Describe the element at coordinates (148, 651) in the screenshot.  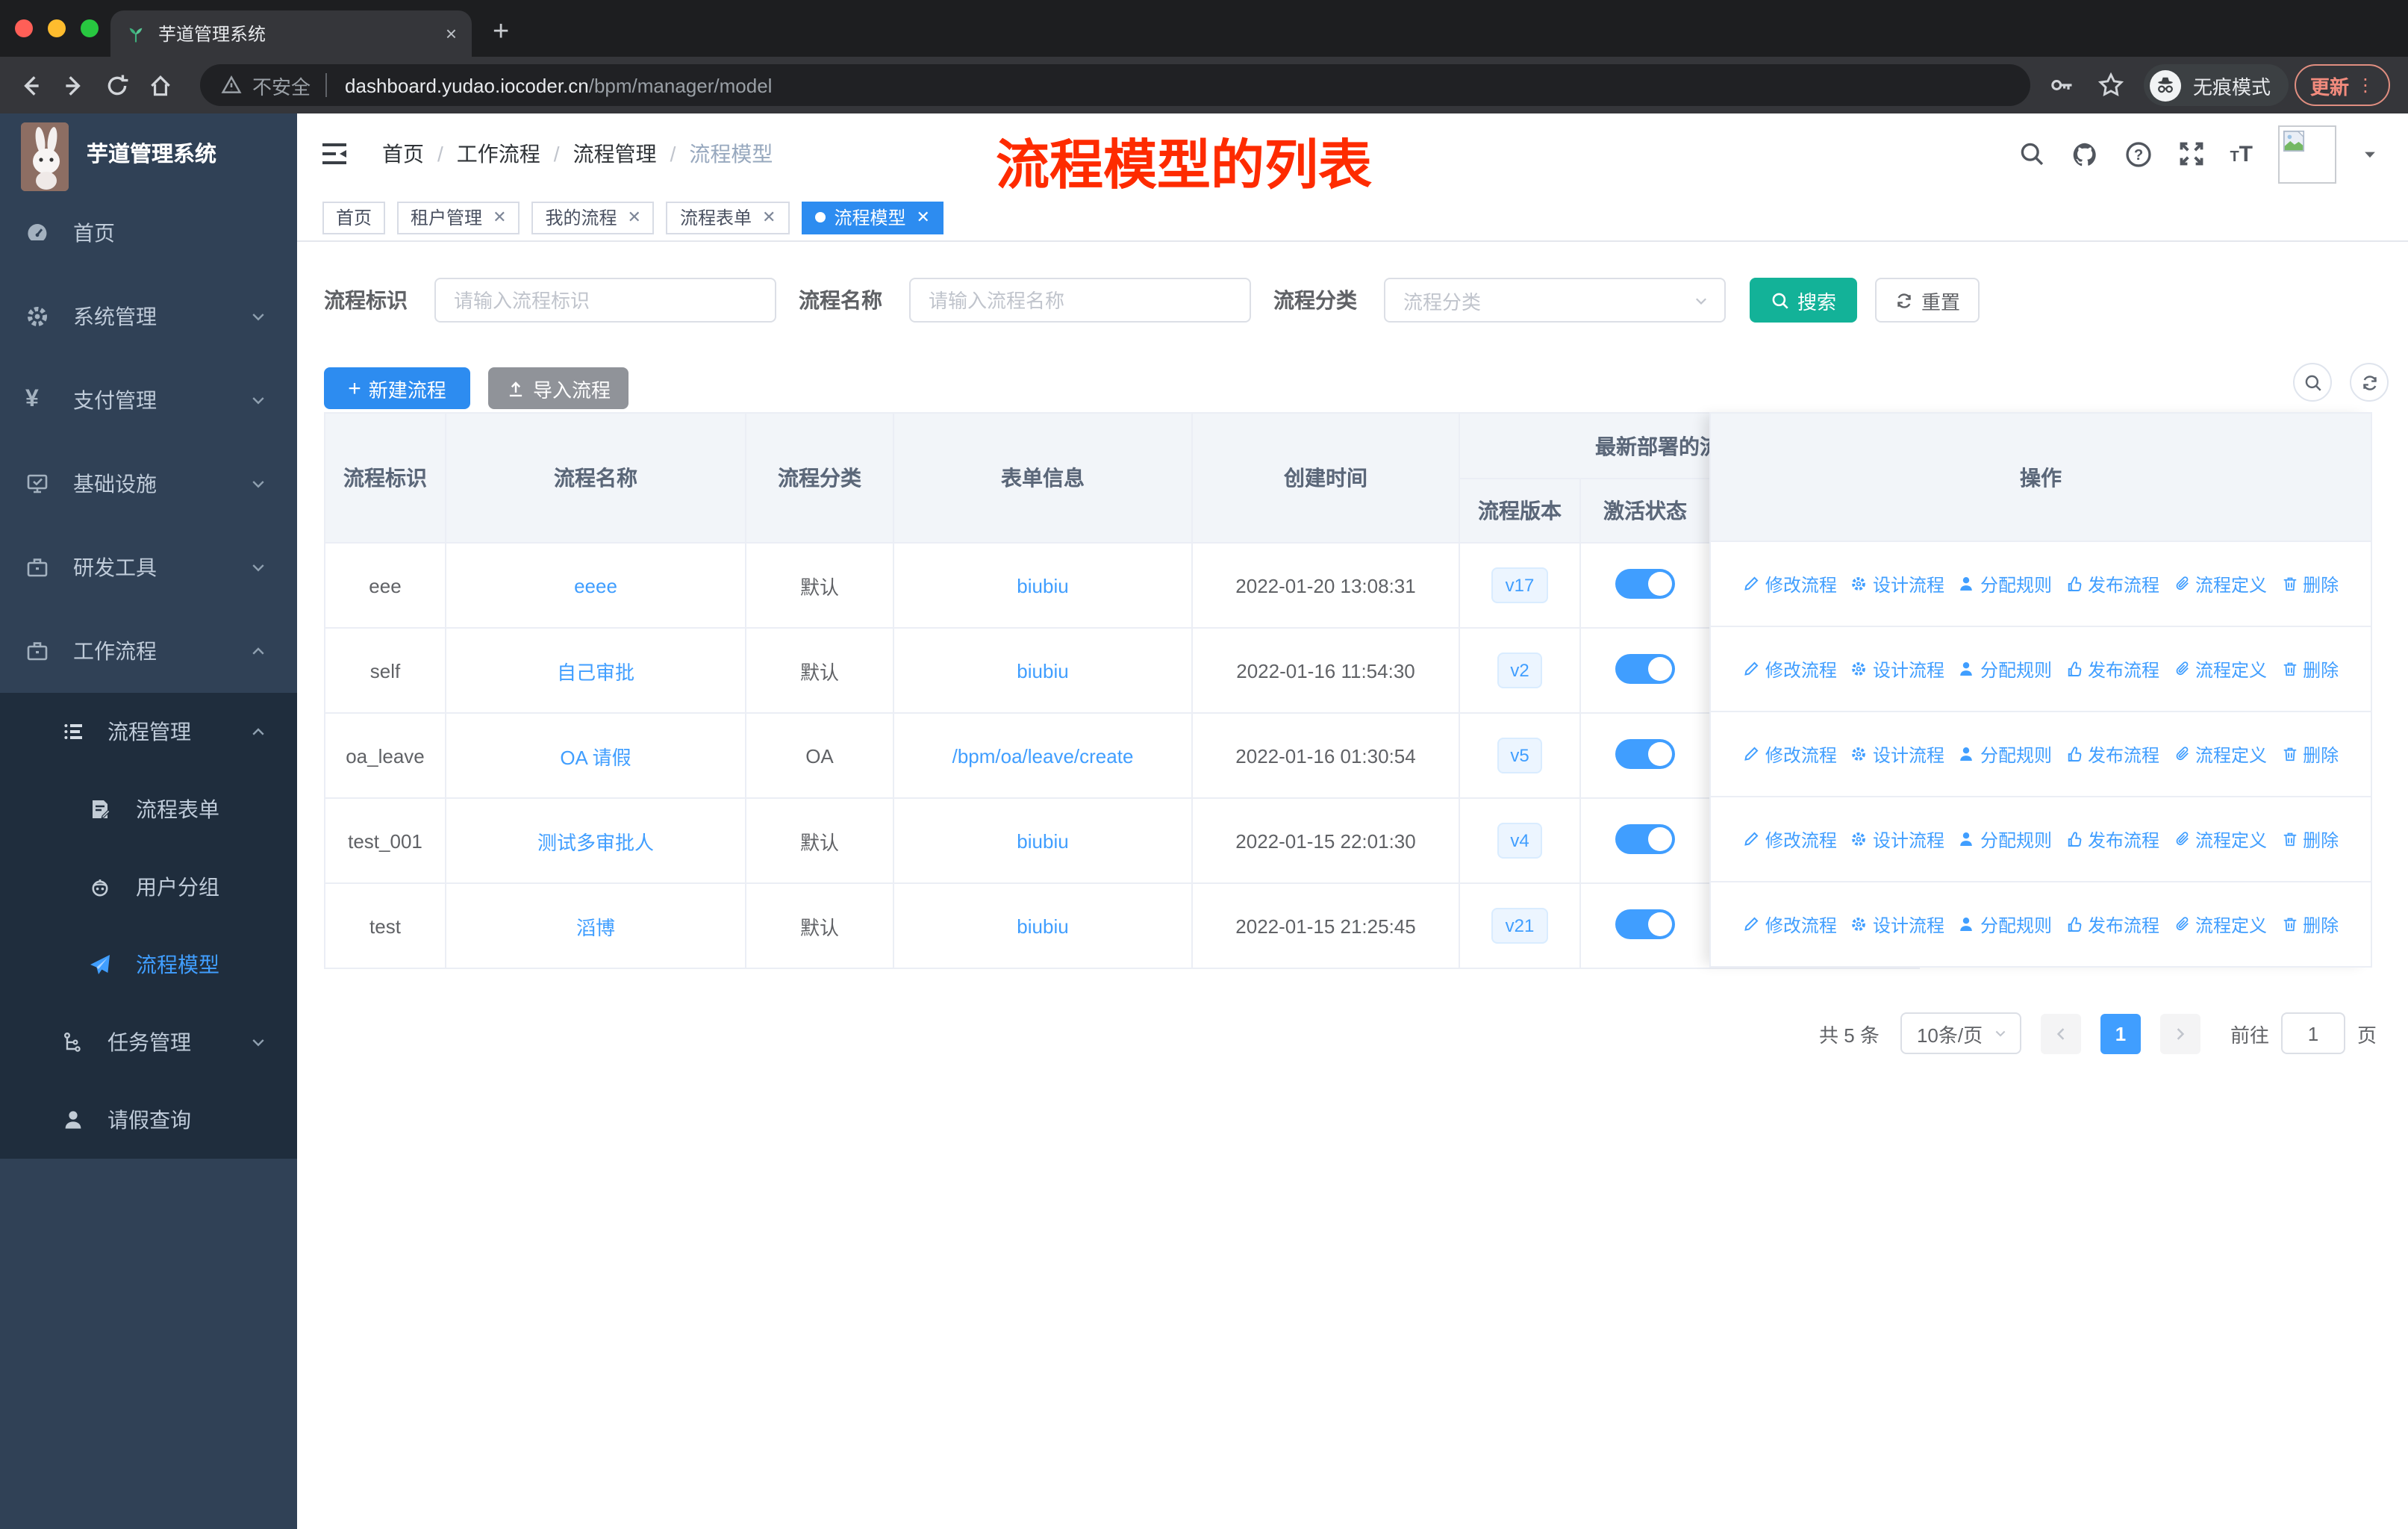
I see `sidebar-item-workflow: 工作流程` at that location.